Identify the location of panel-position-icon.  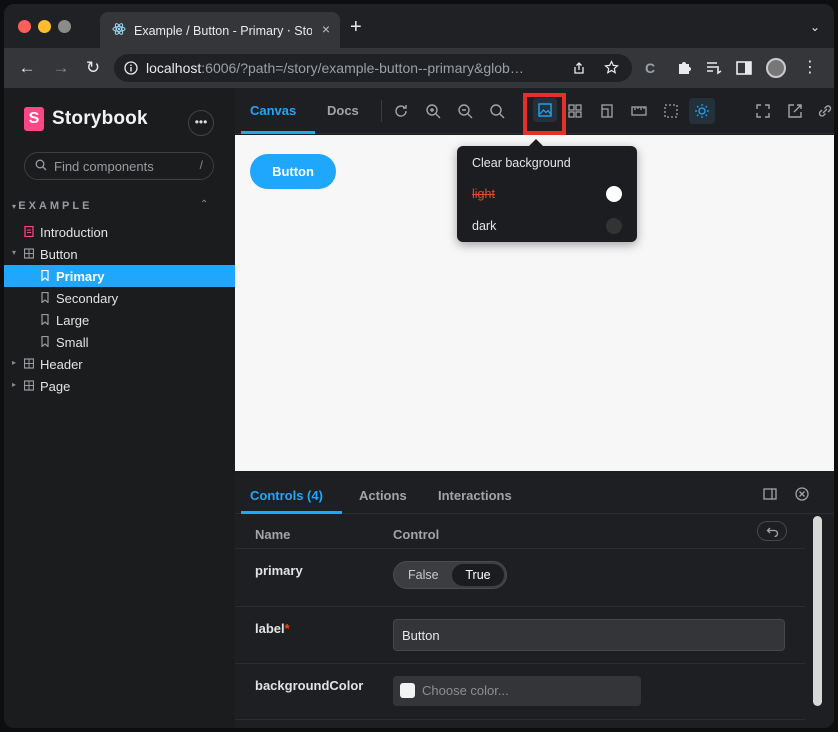
(770, 494).